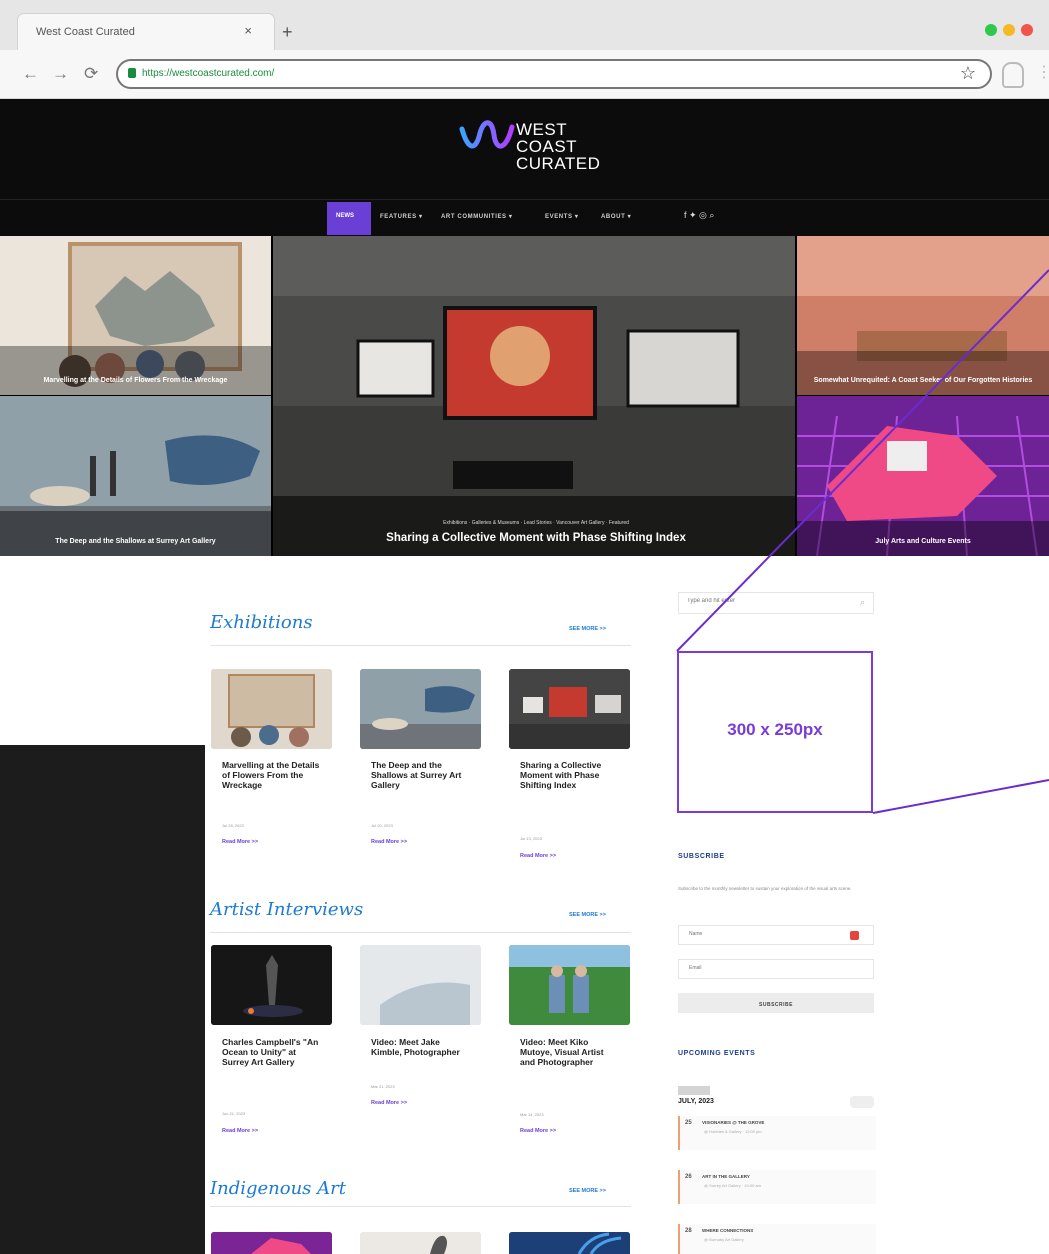 The width and height of the screenshot is (1049, 1254). Describe the element at coordinates (102, 999) in the screenshot. I see `window-backdrop` at that location.